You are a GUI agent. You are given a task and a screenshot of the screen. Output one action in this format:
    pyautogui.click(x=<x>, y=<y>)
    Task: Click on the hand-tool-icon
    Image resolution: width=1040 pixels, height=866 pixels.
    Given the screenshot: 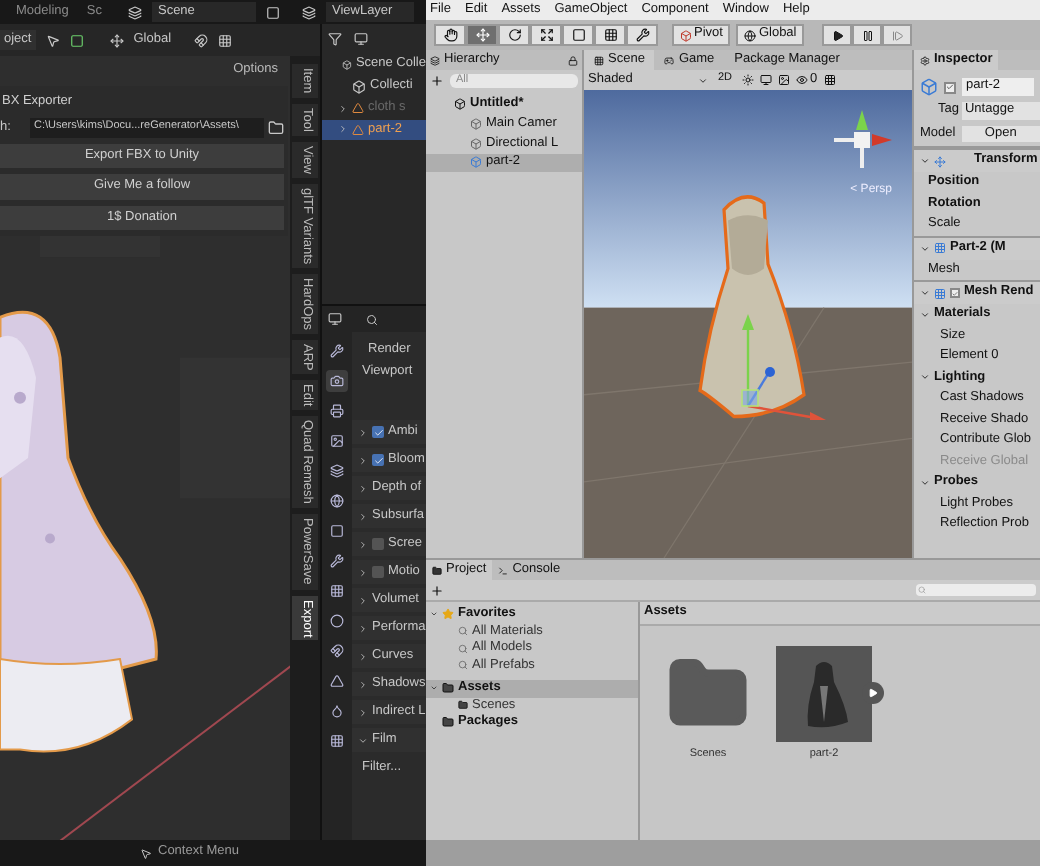 What is the action you would take?
    pyautogui.click(x=450, y=35)
    